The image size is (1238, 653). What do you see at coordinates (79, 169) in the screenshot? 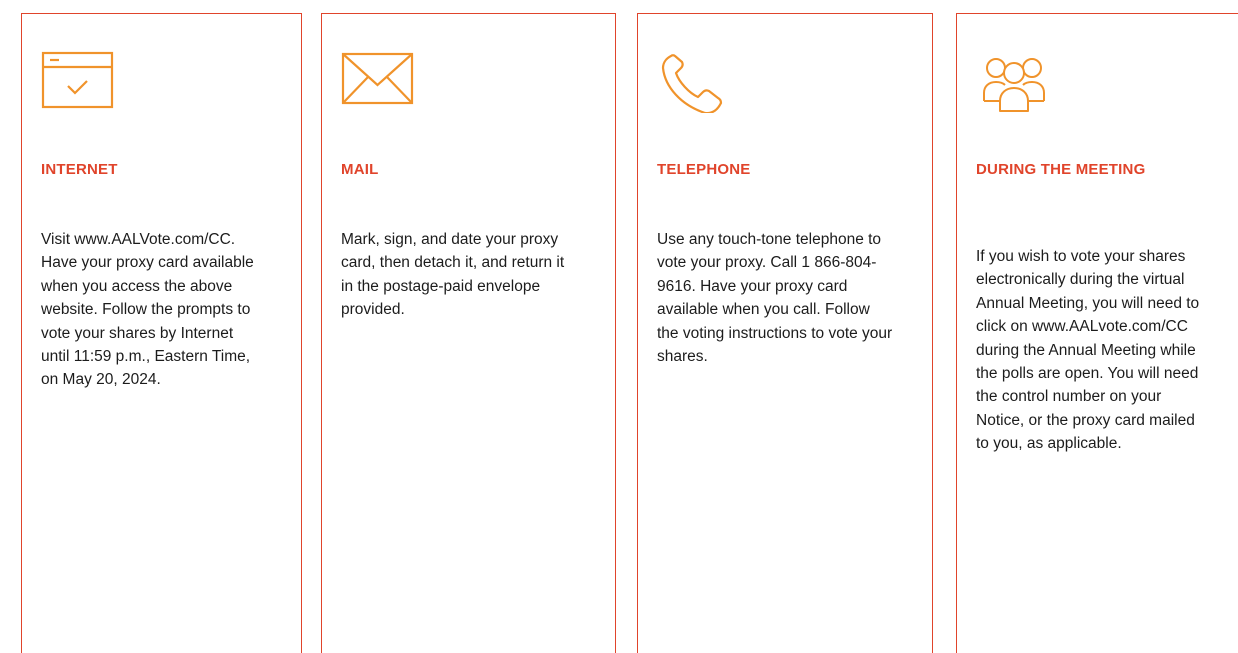
I see `method-heading: INTERNET` at bounding box center [79, 169].